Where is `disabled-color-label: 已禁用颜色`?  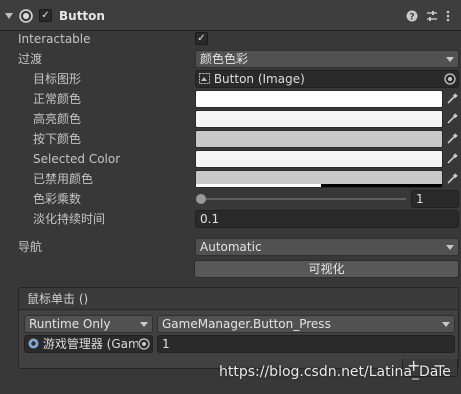 disabled-color-label: 已禁用颜色 is located at coordinates (63, 179).